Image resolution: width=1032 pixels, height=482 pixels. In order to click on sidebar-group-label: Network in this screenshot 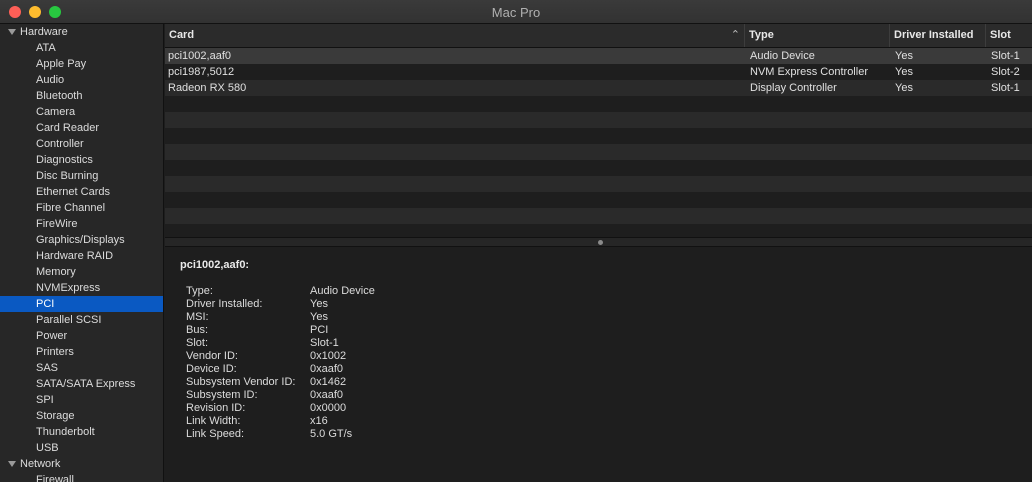, I will do `click(40, 464)`.